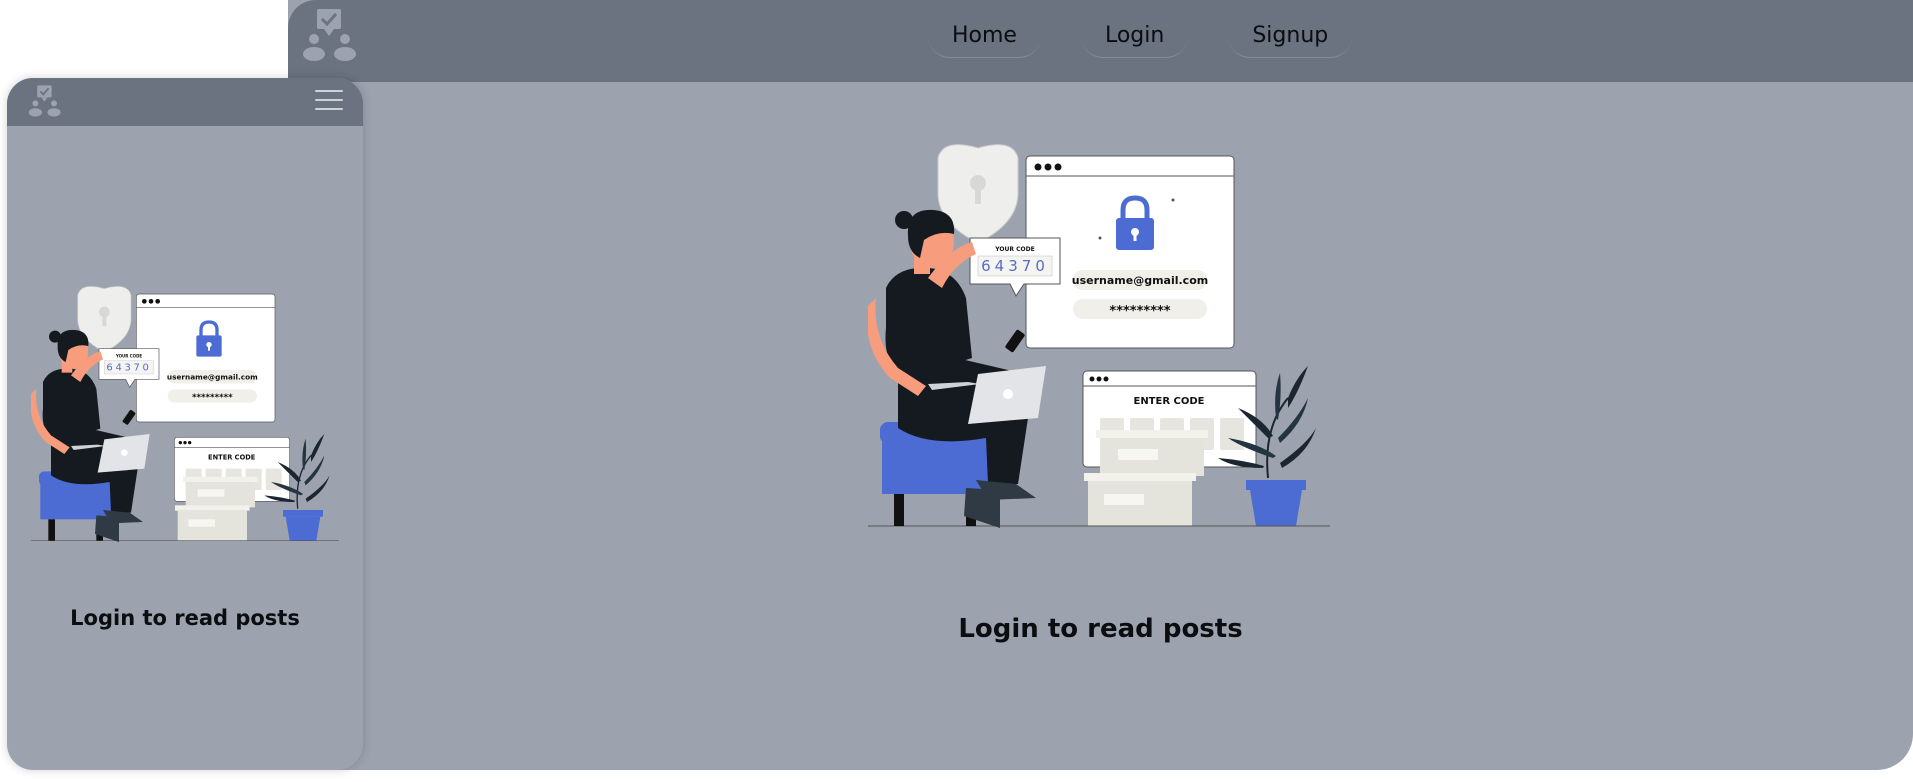  What do you see at coordinates (329, 101) in the screenshot?
I see `hamburger-menu-icon` at bounding box center [329, 101].